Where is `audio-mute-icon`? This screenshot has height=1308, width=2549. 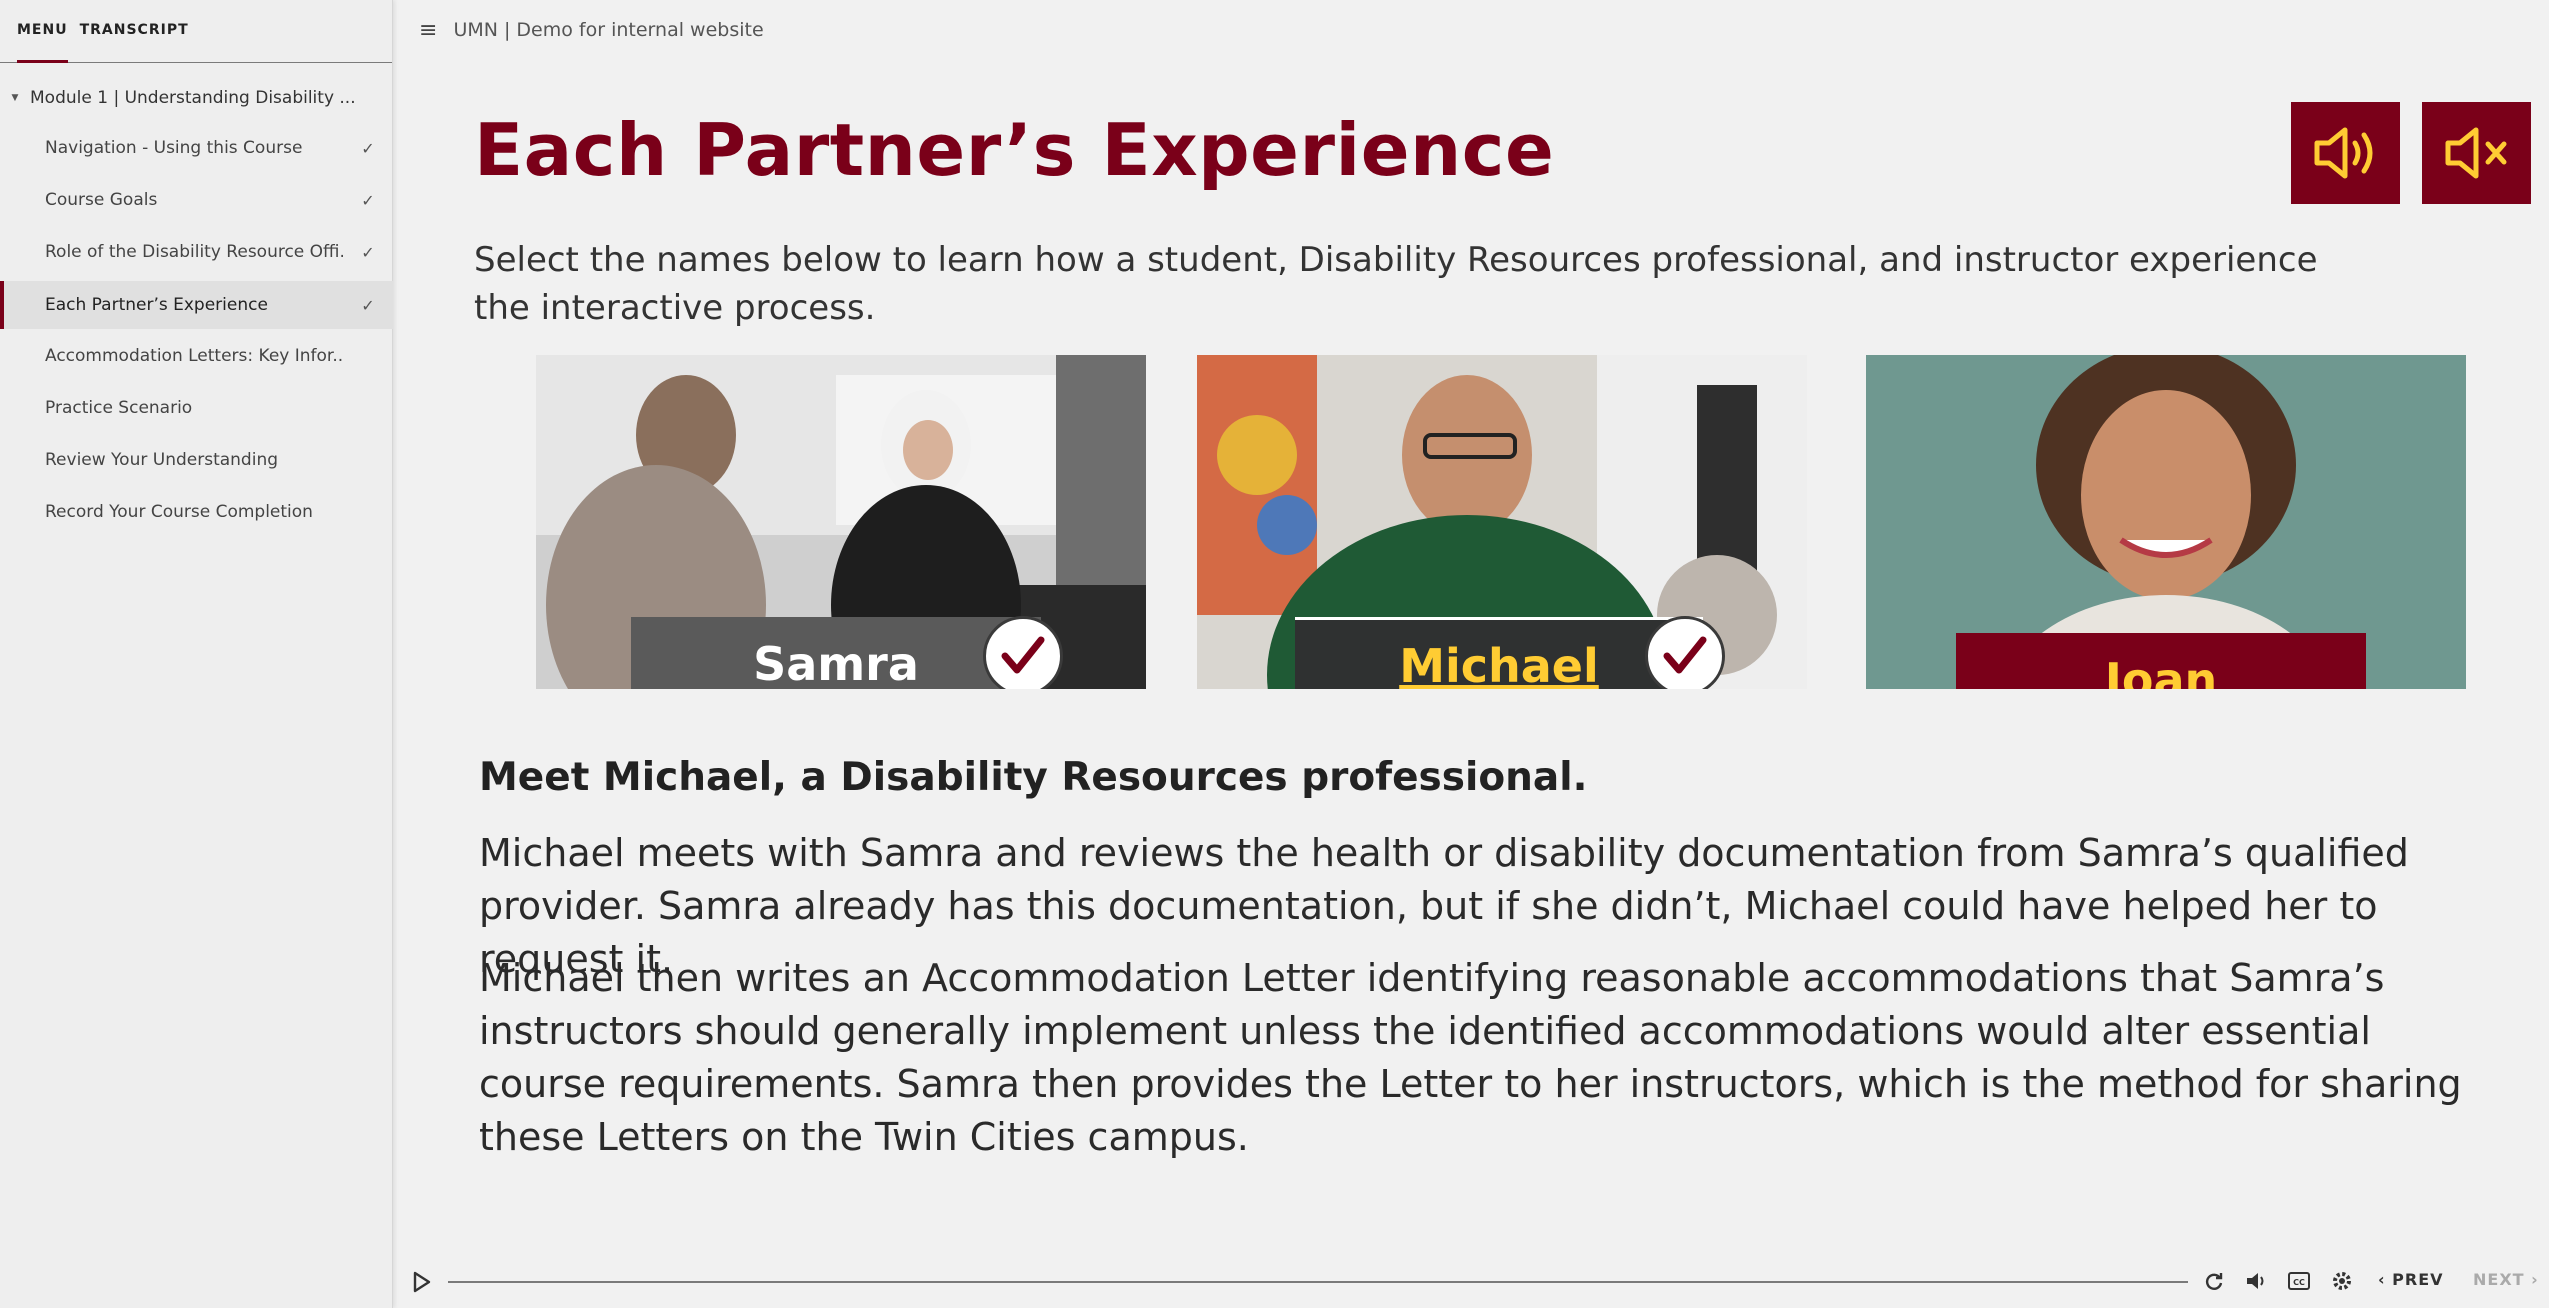
audio-mute-icon is located at coordinates (2475, 153).